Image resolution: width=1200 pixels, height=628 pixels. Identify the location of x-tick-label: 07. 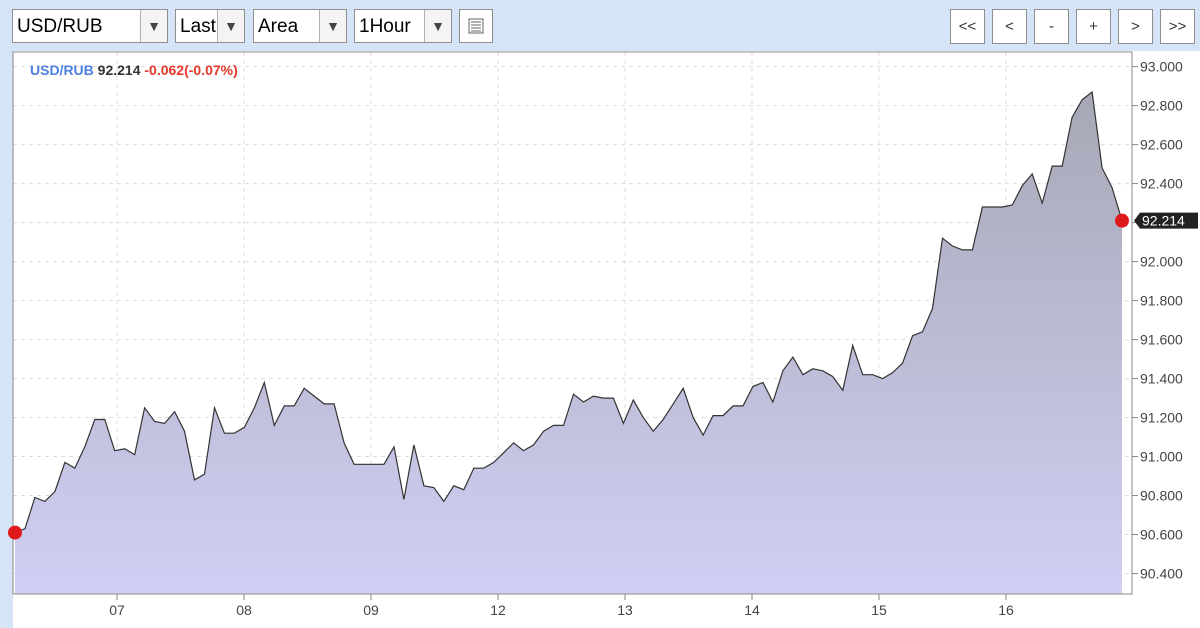
(117, 610).